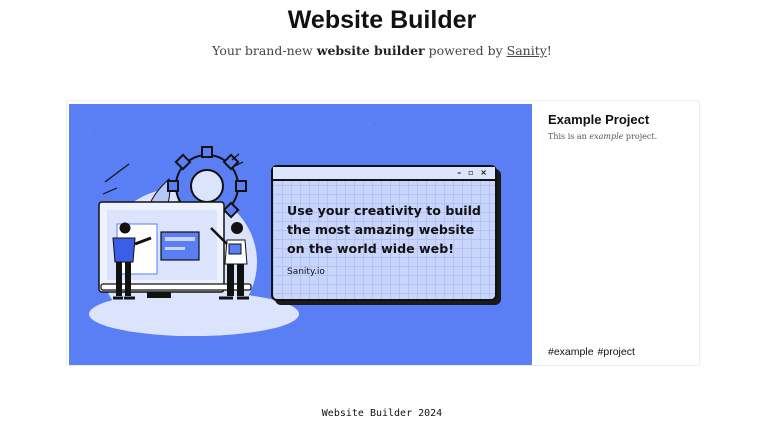  Describe the element at coordinates (370, 50) in the screenshot. I see `tagline-bold: website builder` at that location.